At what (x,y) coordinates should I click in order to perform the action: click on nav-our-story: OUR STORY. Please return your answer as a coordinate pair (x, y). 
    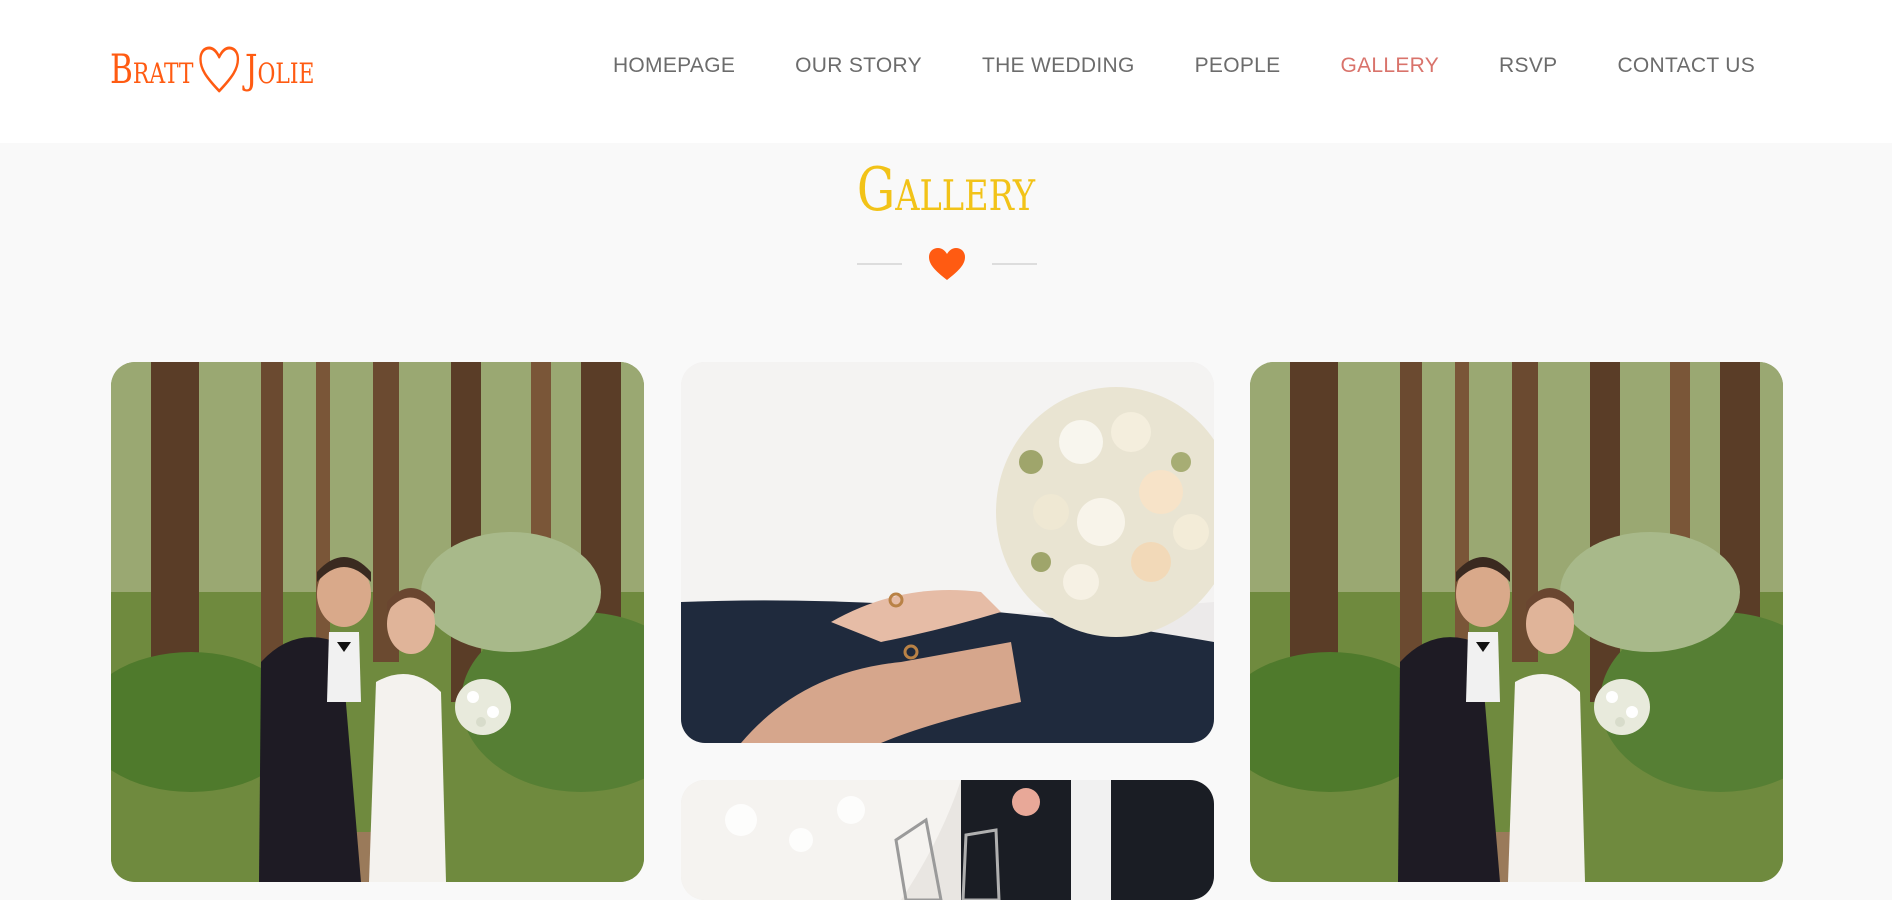
    Looking at the image, I should click on (858, 66).